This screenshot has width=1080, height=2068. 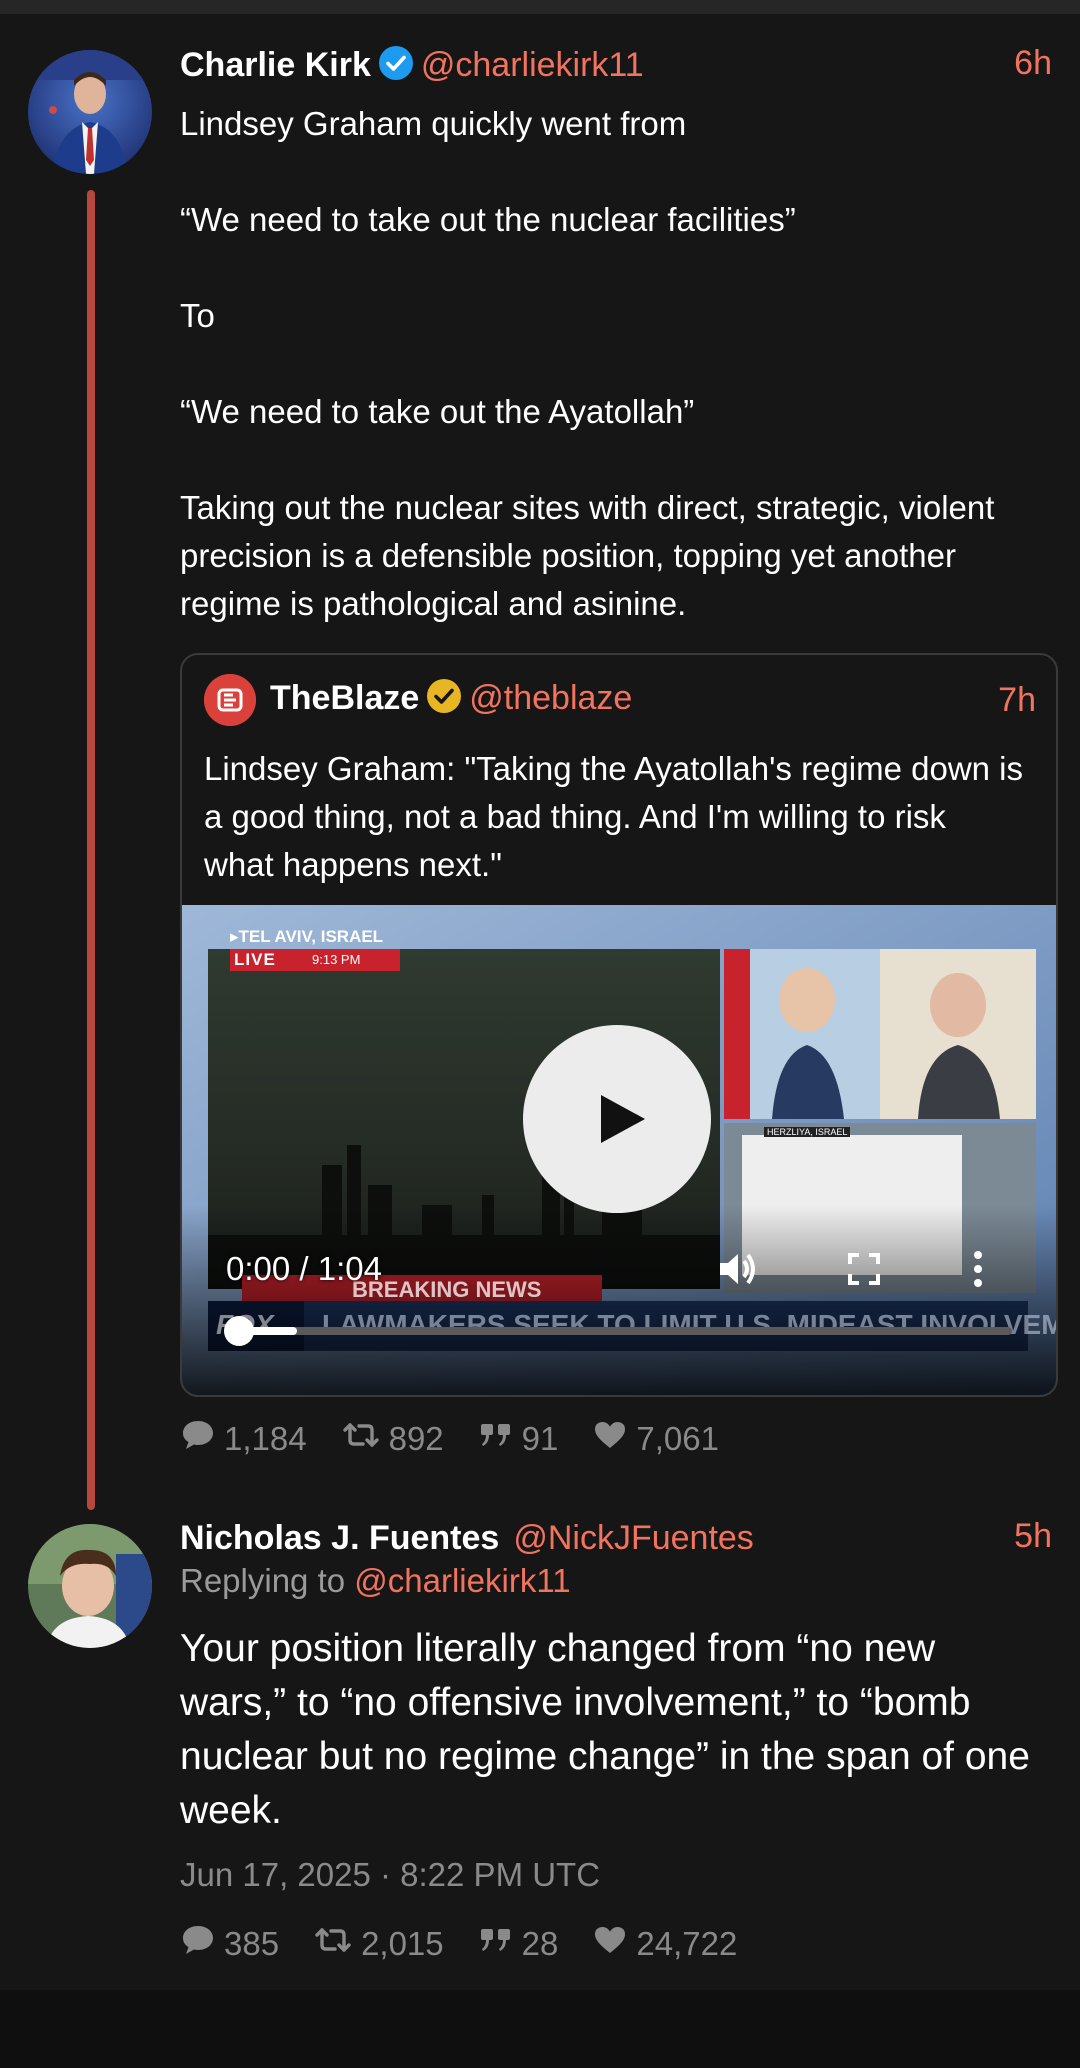 I want to click on tweet-time: 6h, so click(x=1033, y=63).